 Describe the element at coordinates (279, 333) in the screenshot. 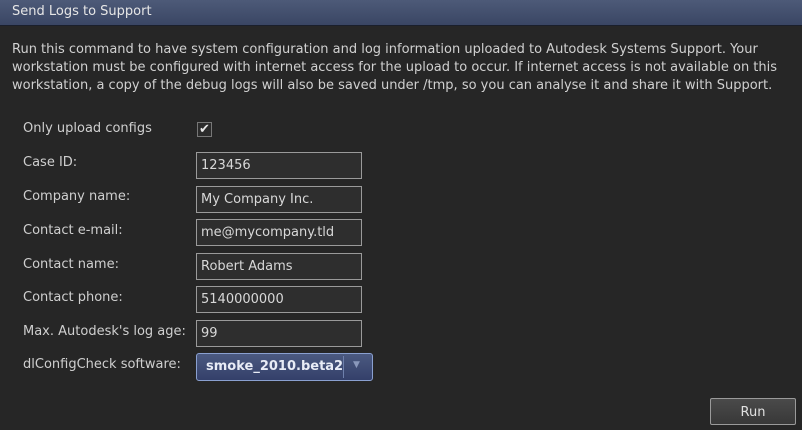

I see `max-log-age-field` at that location.